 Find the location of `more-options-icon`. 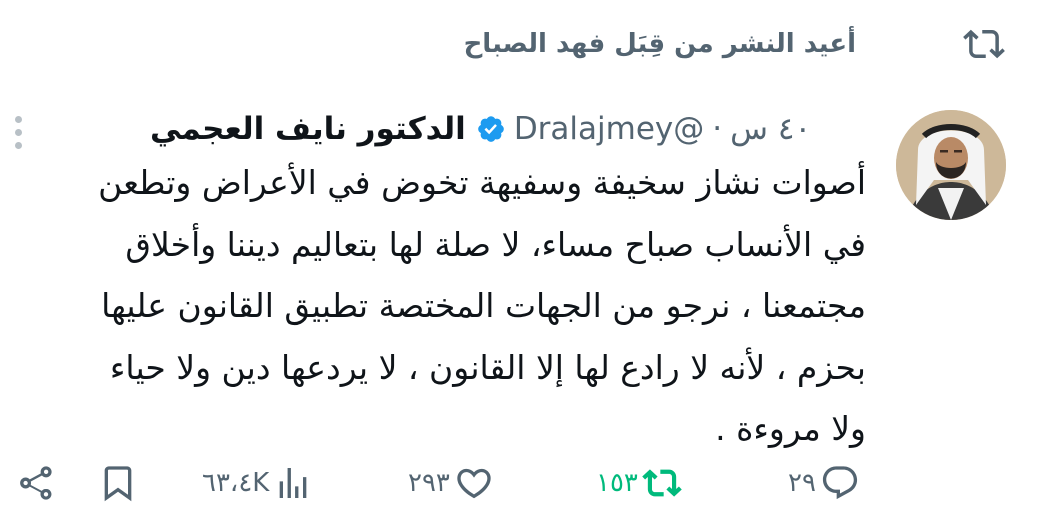

more-options-icon is located at coordinates (18, 132).